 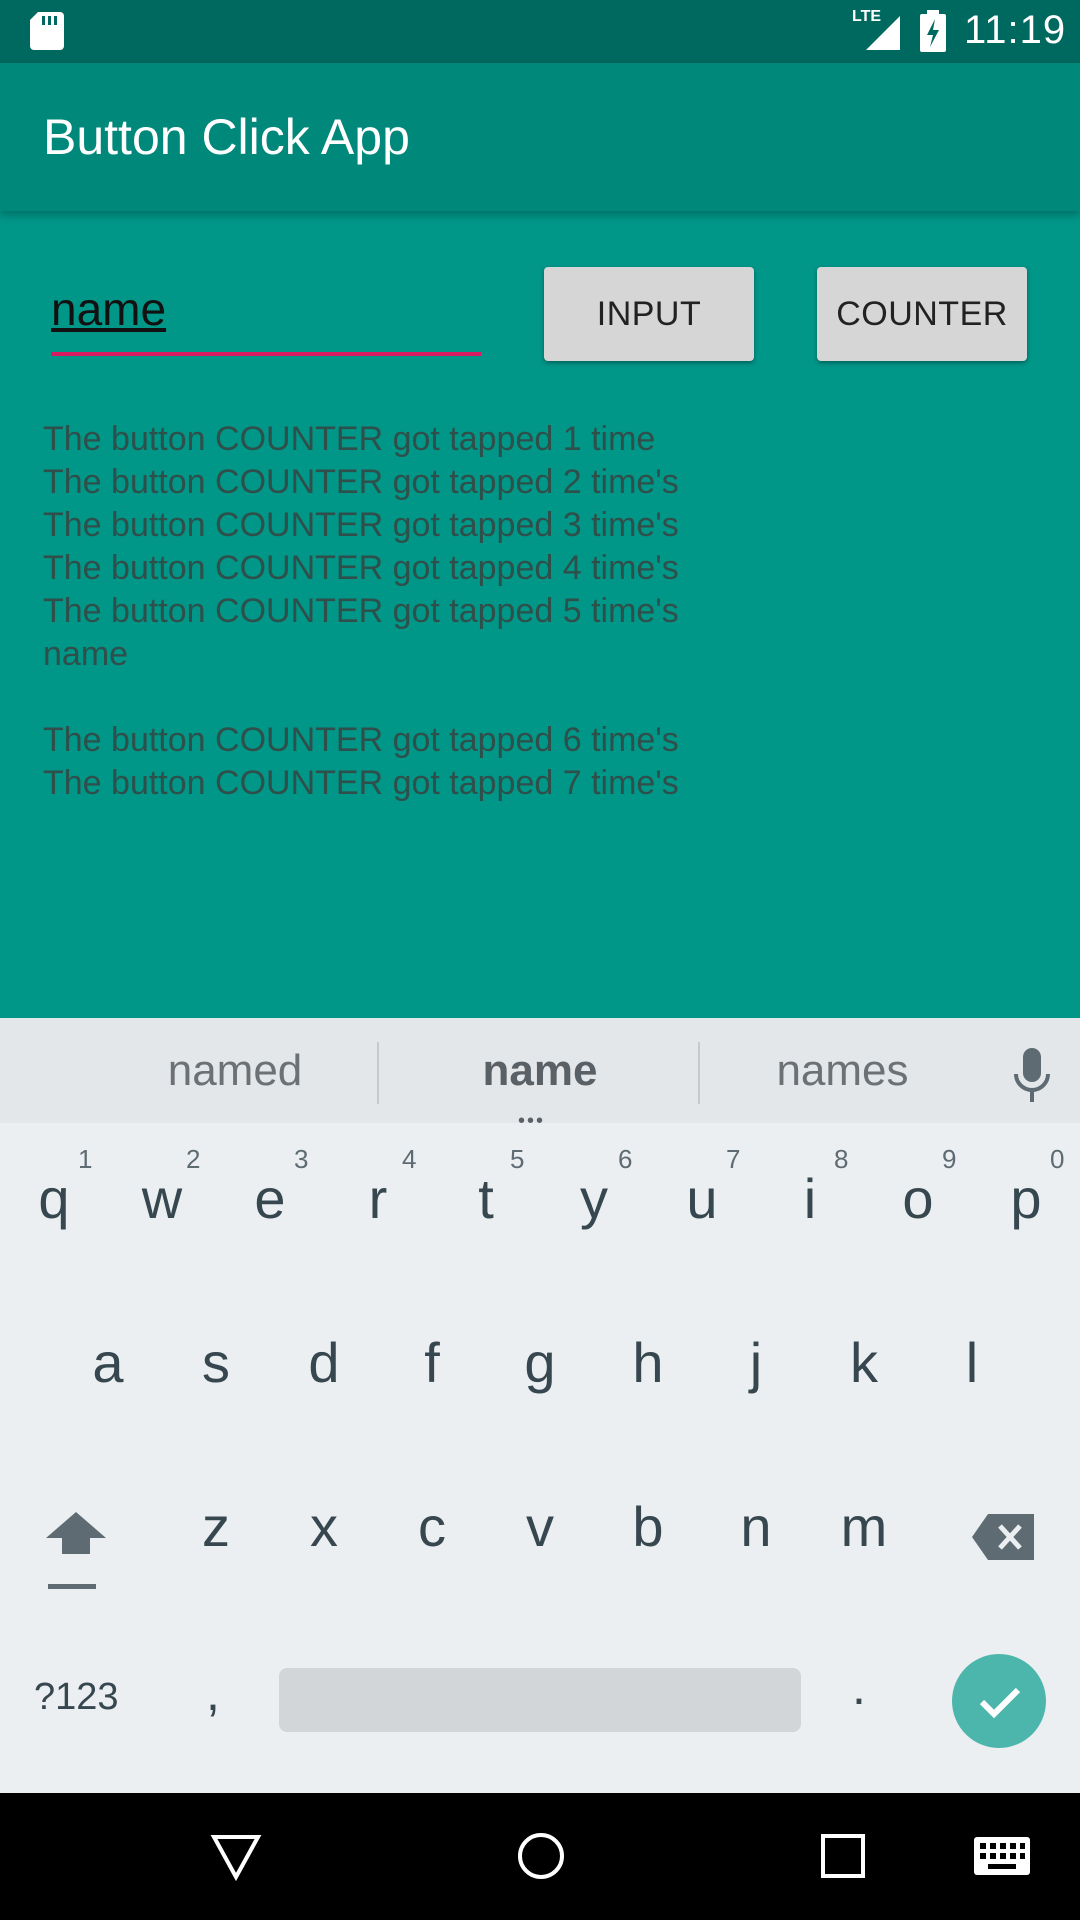 What do you see at coordinates (859, 1687) in the screenshot?
I see `period-key: .` at bounding box center [859, 1687].